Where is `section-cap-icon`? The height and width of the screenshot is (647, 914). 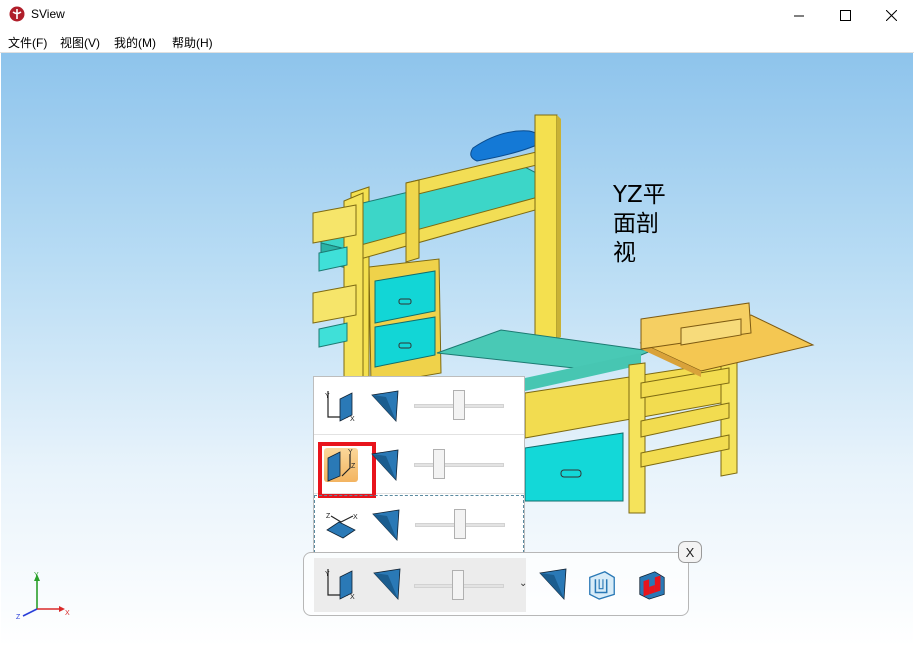 section-cap-icon is located at coordinates (652, 584).